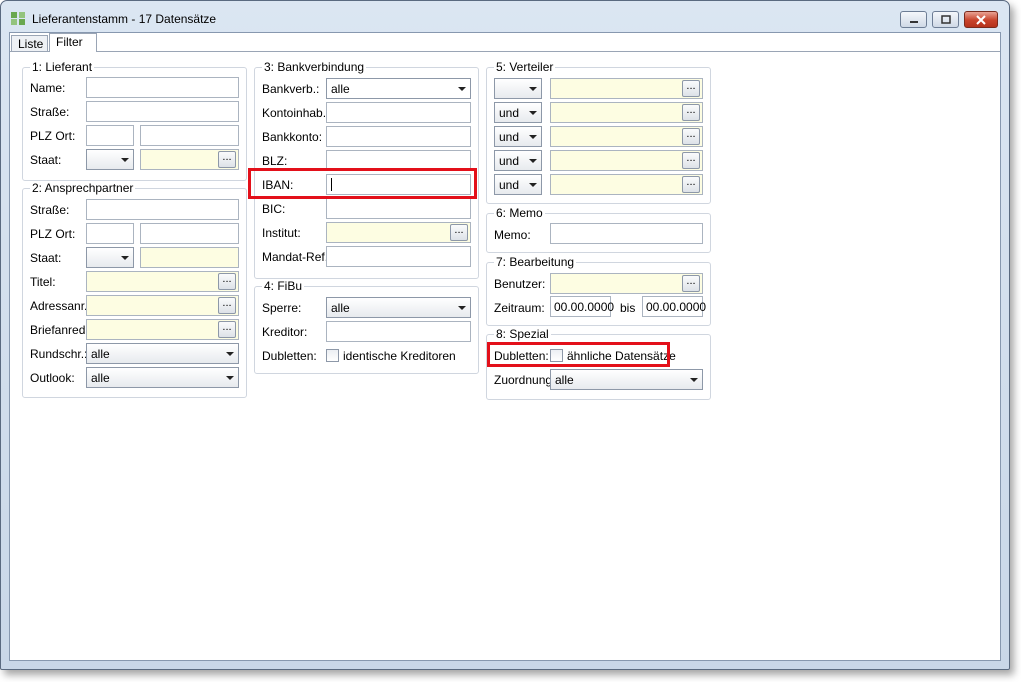  What do you see at coordinates (535, 262) in the screenshot?
I see `group-title-bearbeitung: 7: Bearbeitung` at bounding box center [535, 262].